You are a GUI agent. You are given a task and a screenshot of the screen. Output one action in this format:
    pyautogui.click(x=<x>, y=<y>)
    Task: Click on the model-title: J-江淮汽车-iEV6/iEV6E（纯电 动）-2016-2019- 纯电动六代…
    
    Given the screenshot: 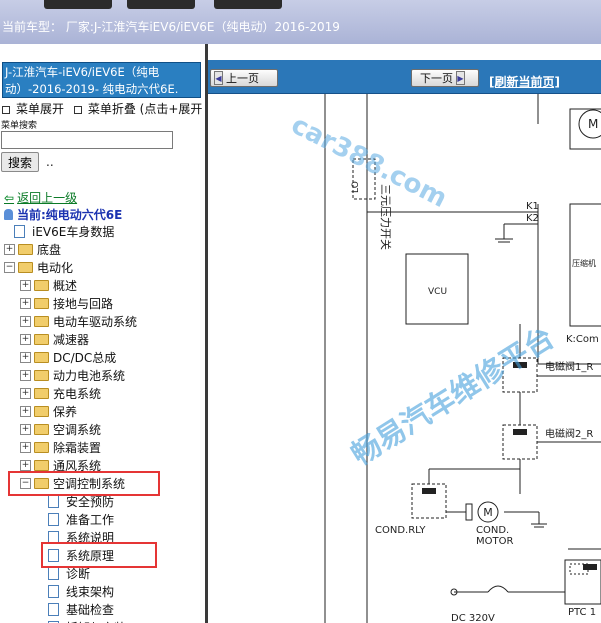 What is the action you would take?
    pyautogui.click(x=101, y=80)
    